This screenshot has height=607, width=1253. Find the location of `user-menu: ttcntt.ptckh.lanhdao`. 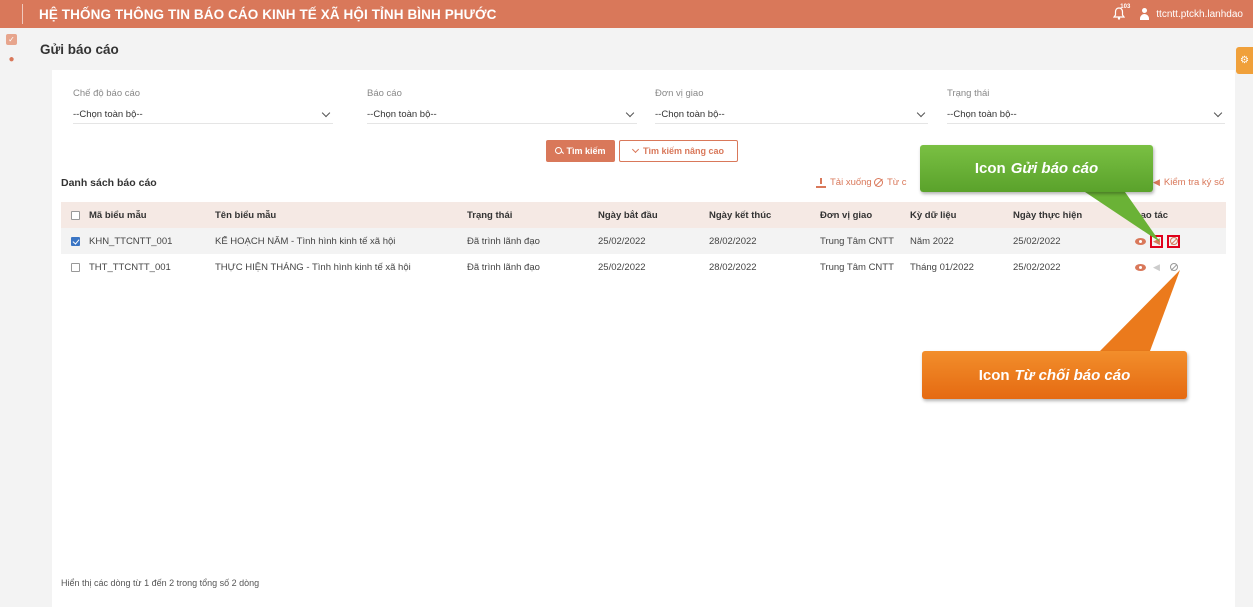

user-menu: ttcntt.ptckh.lanhdao is located at coordinates (1191, 14).